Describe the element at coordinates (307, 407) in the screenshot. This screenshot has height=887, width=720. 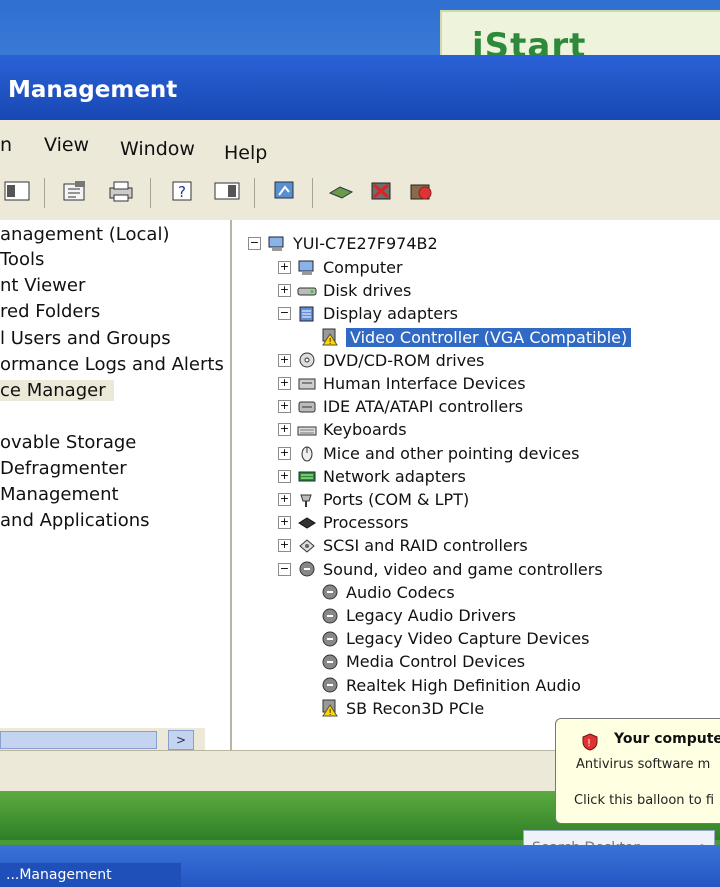
I see `ide-controller-icon` at that location.